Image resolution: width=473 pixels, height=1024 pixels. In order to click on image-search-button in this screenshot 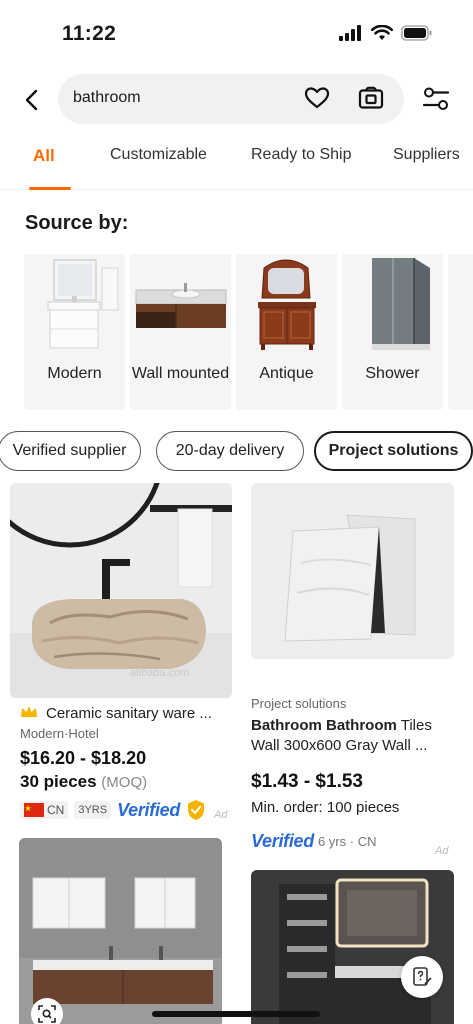, I will do `click(371, 100)`.